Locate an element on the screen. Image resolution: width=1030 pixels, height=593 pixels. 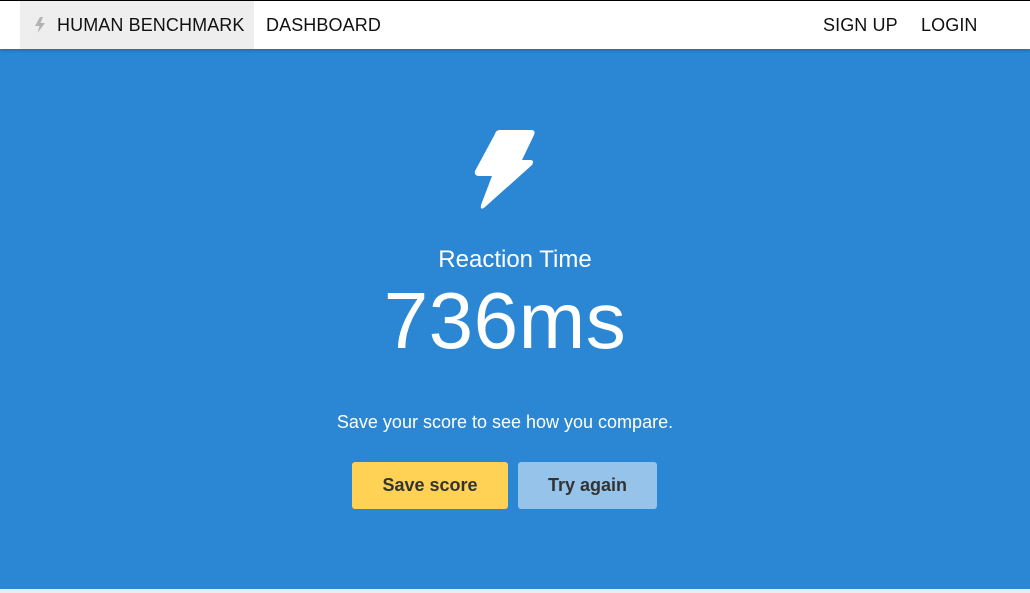
brand-home-link: HUMAN BENCHMARK is located at coordinates (137, 25).